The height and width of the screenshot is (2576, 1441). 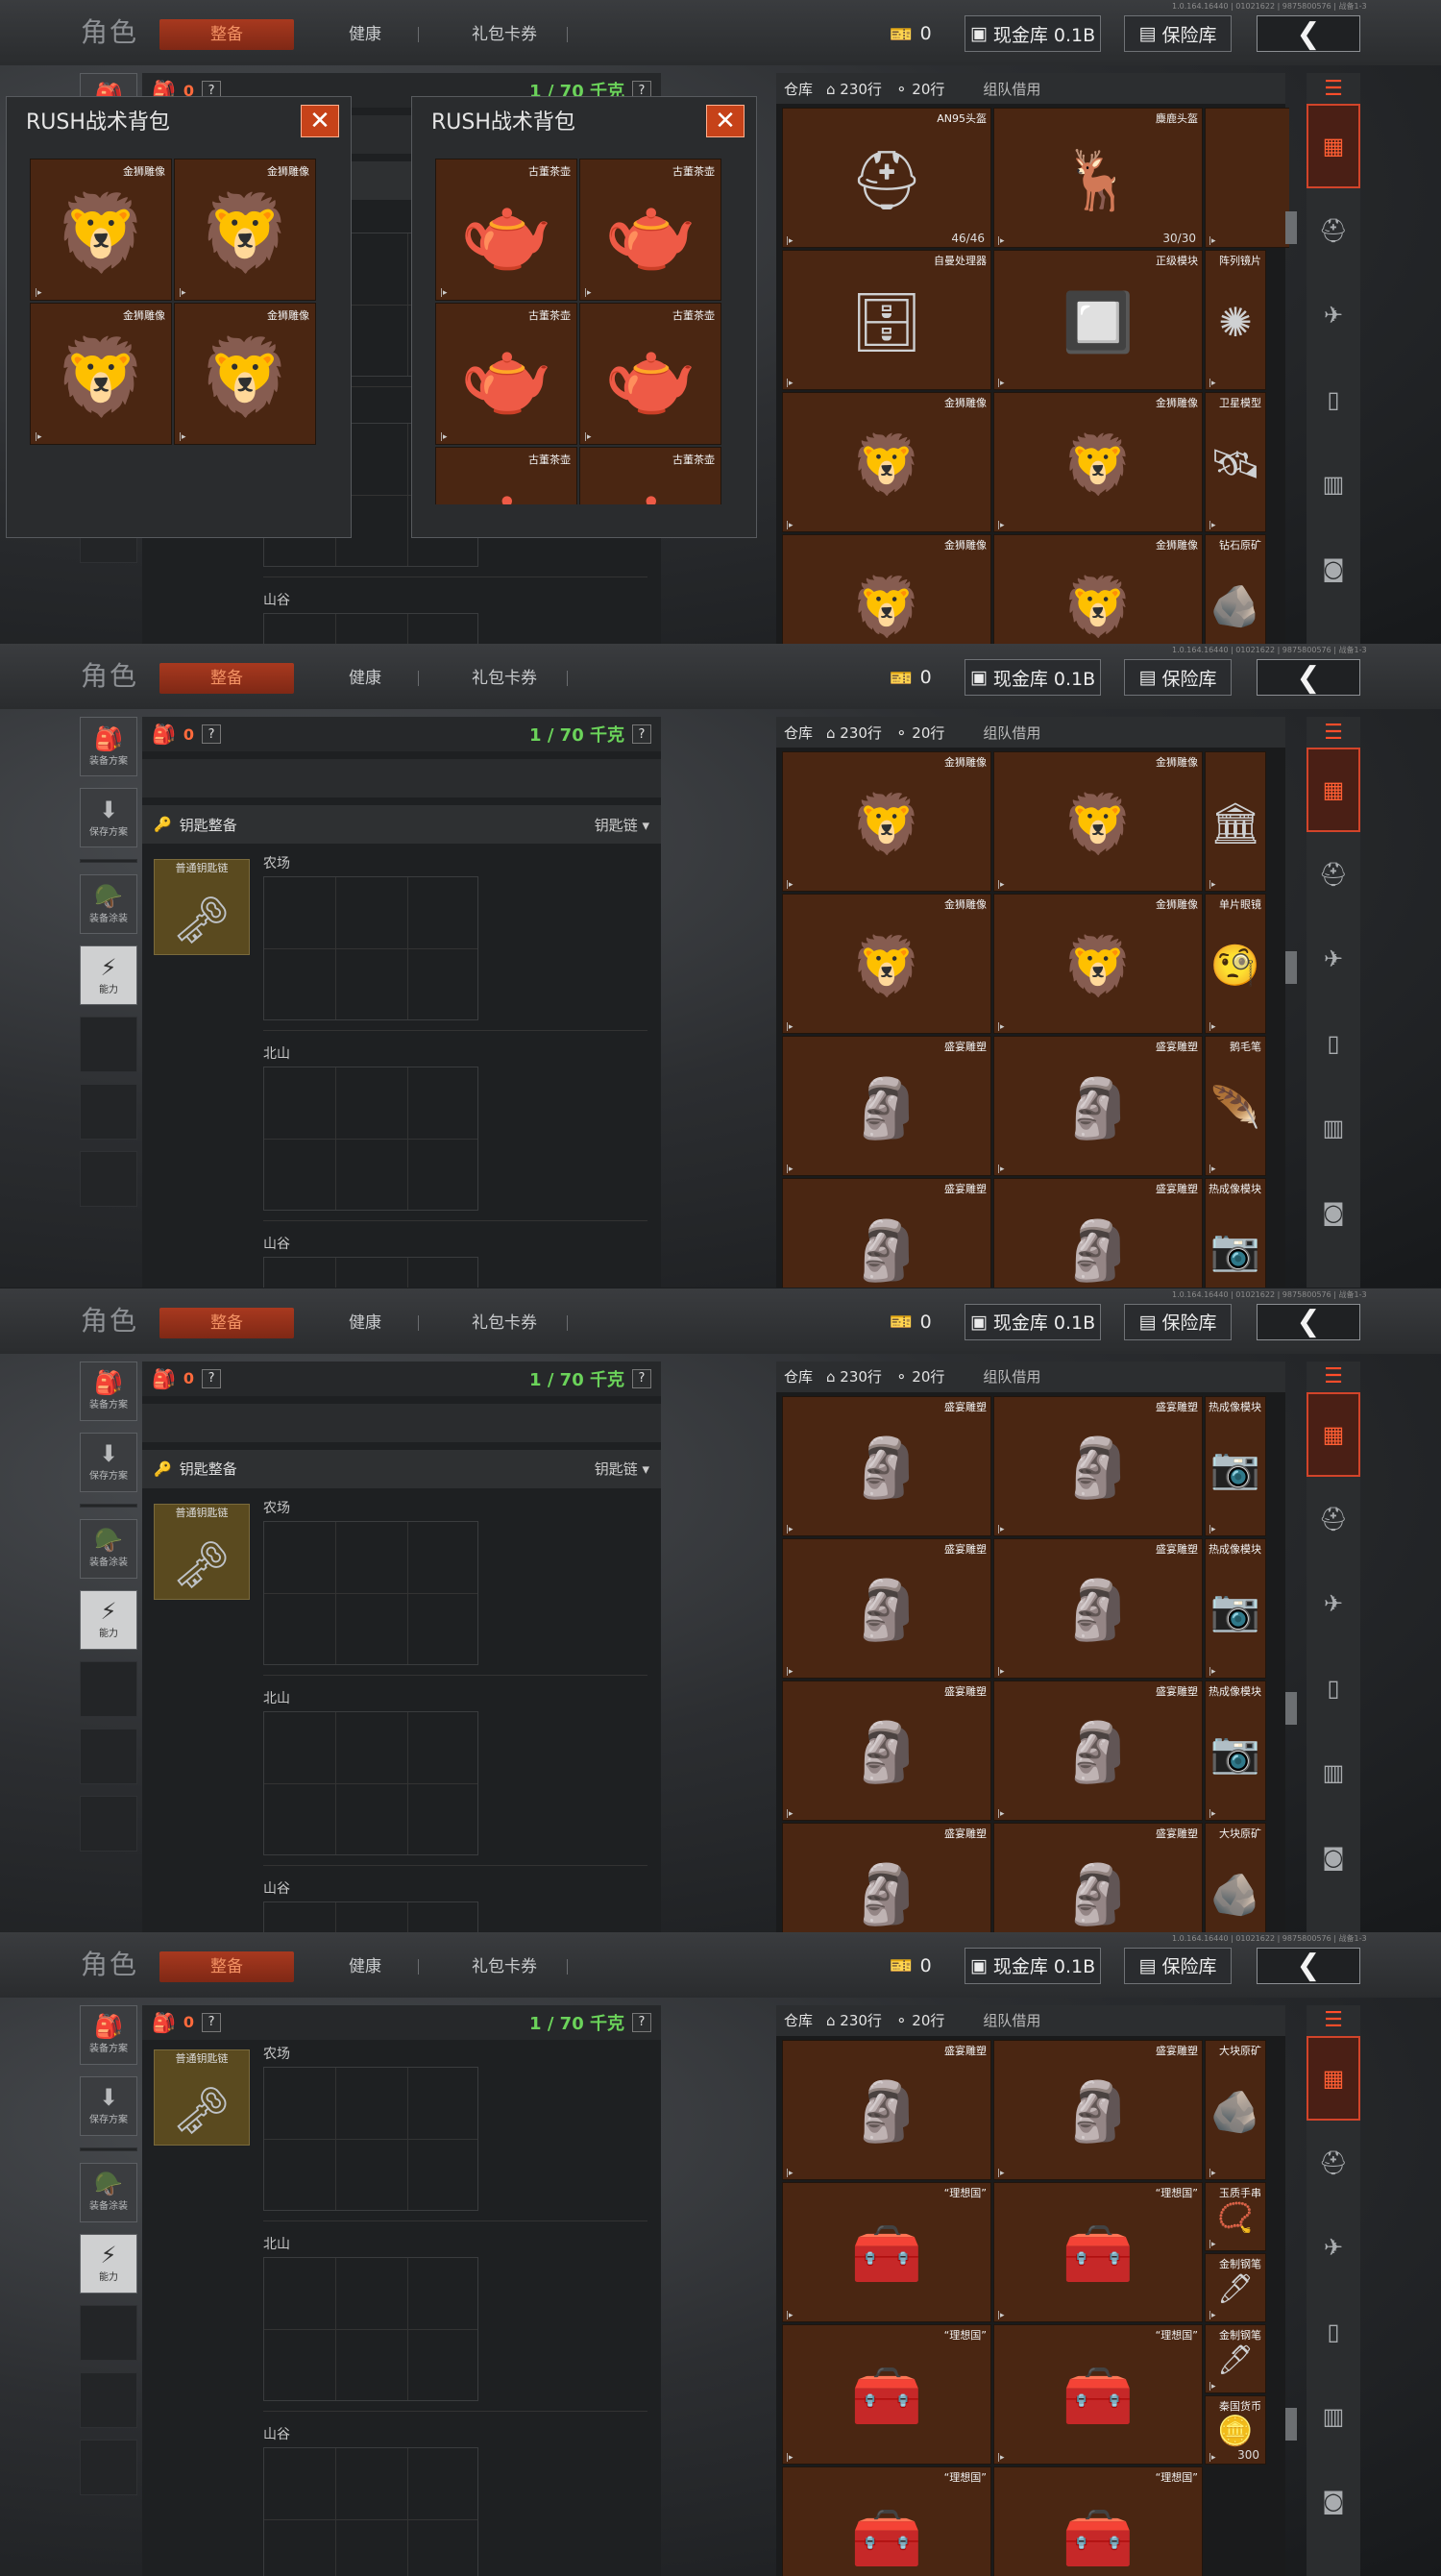 What do you see at coordinates (401, 1468) in the screenshot?
I see `key-section-row: 🔑 钥匙整备 钥匙链 ▾` at bounding box center [401, 1468].